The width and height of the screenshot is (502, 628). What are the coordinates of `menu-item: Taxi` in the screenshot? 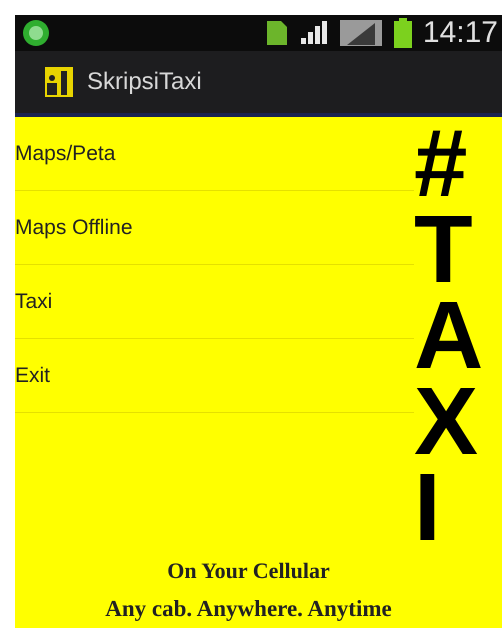 It's located at (214, 302).